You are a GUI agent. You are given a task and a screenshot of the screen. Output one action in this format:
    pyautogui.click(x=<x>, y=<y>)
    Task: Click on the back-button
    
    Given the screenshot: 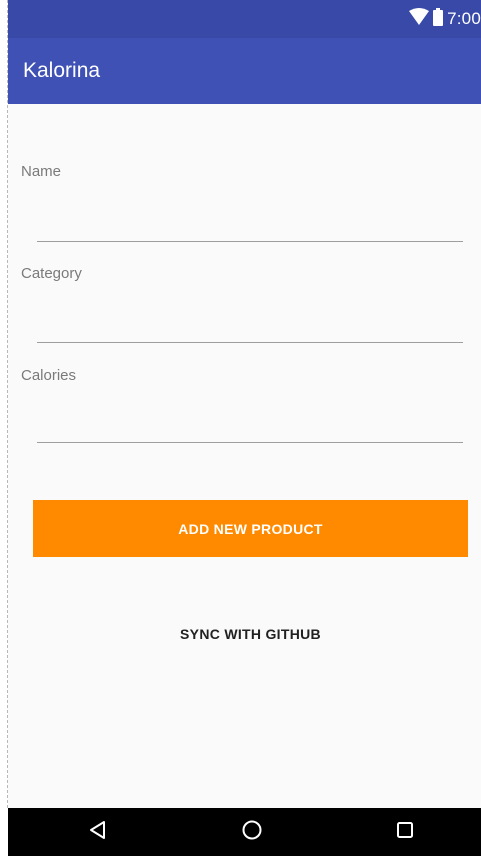 What is the action you would take?
    pyautogui.click(x=98, y=832)
    